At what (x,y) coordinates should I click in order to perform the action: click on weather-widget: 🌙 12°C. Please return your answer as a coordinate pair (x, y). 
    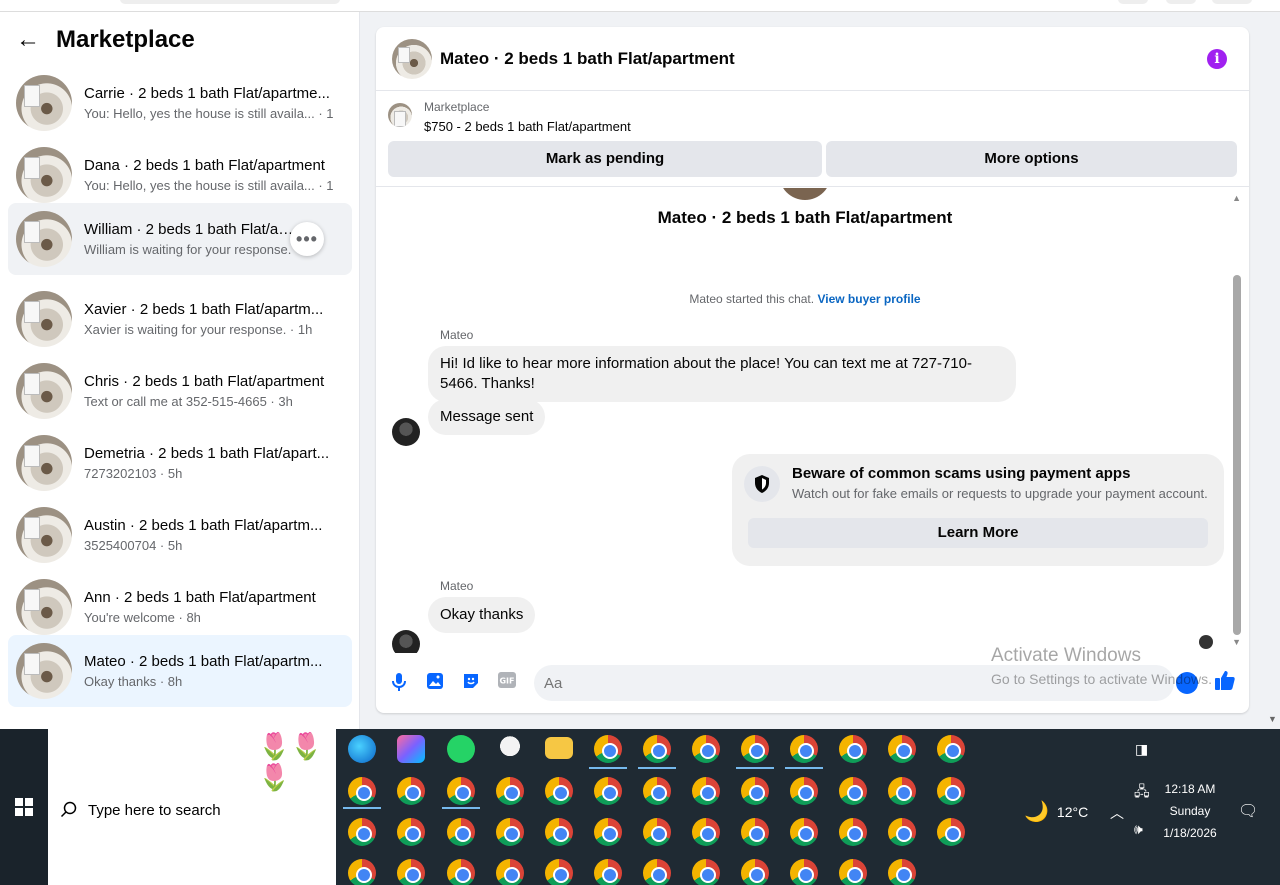
    Looking at the image, I should click on (1056, 811).